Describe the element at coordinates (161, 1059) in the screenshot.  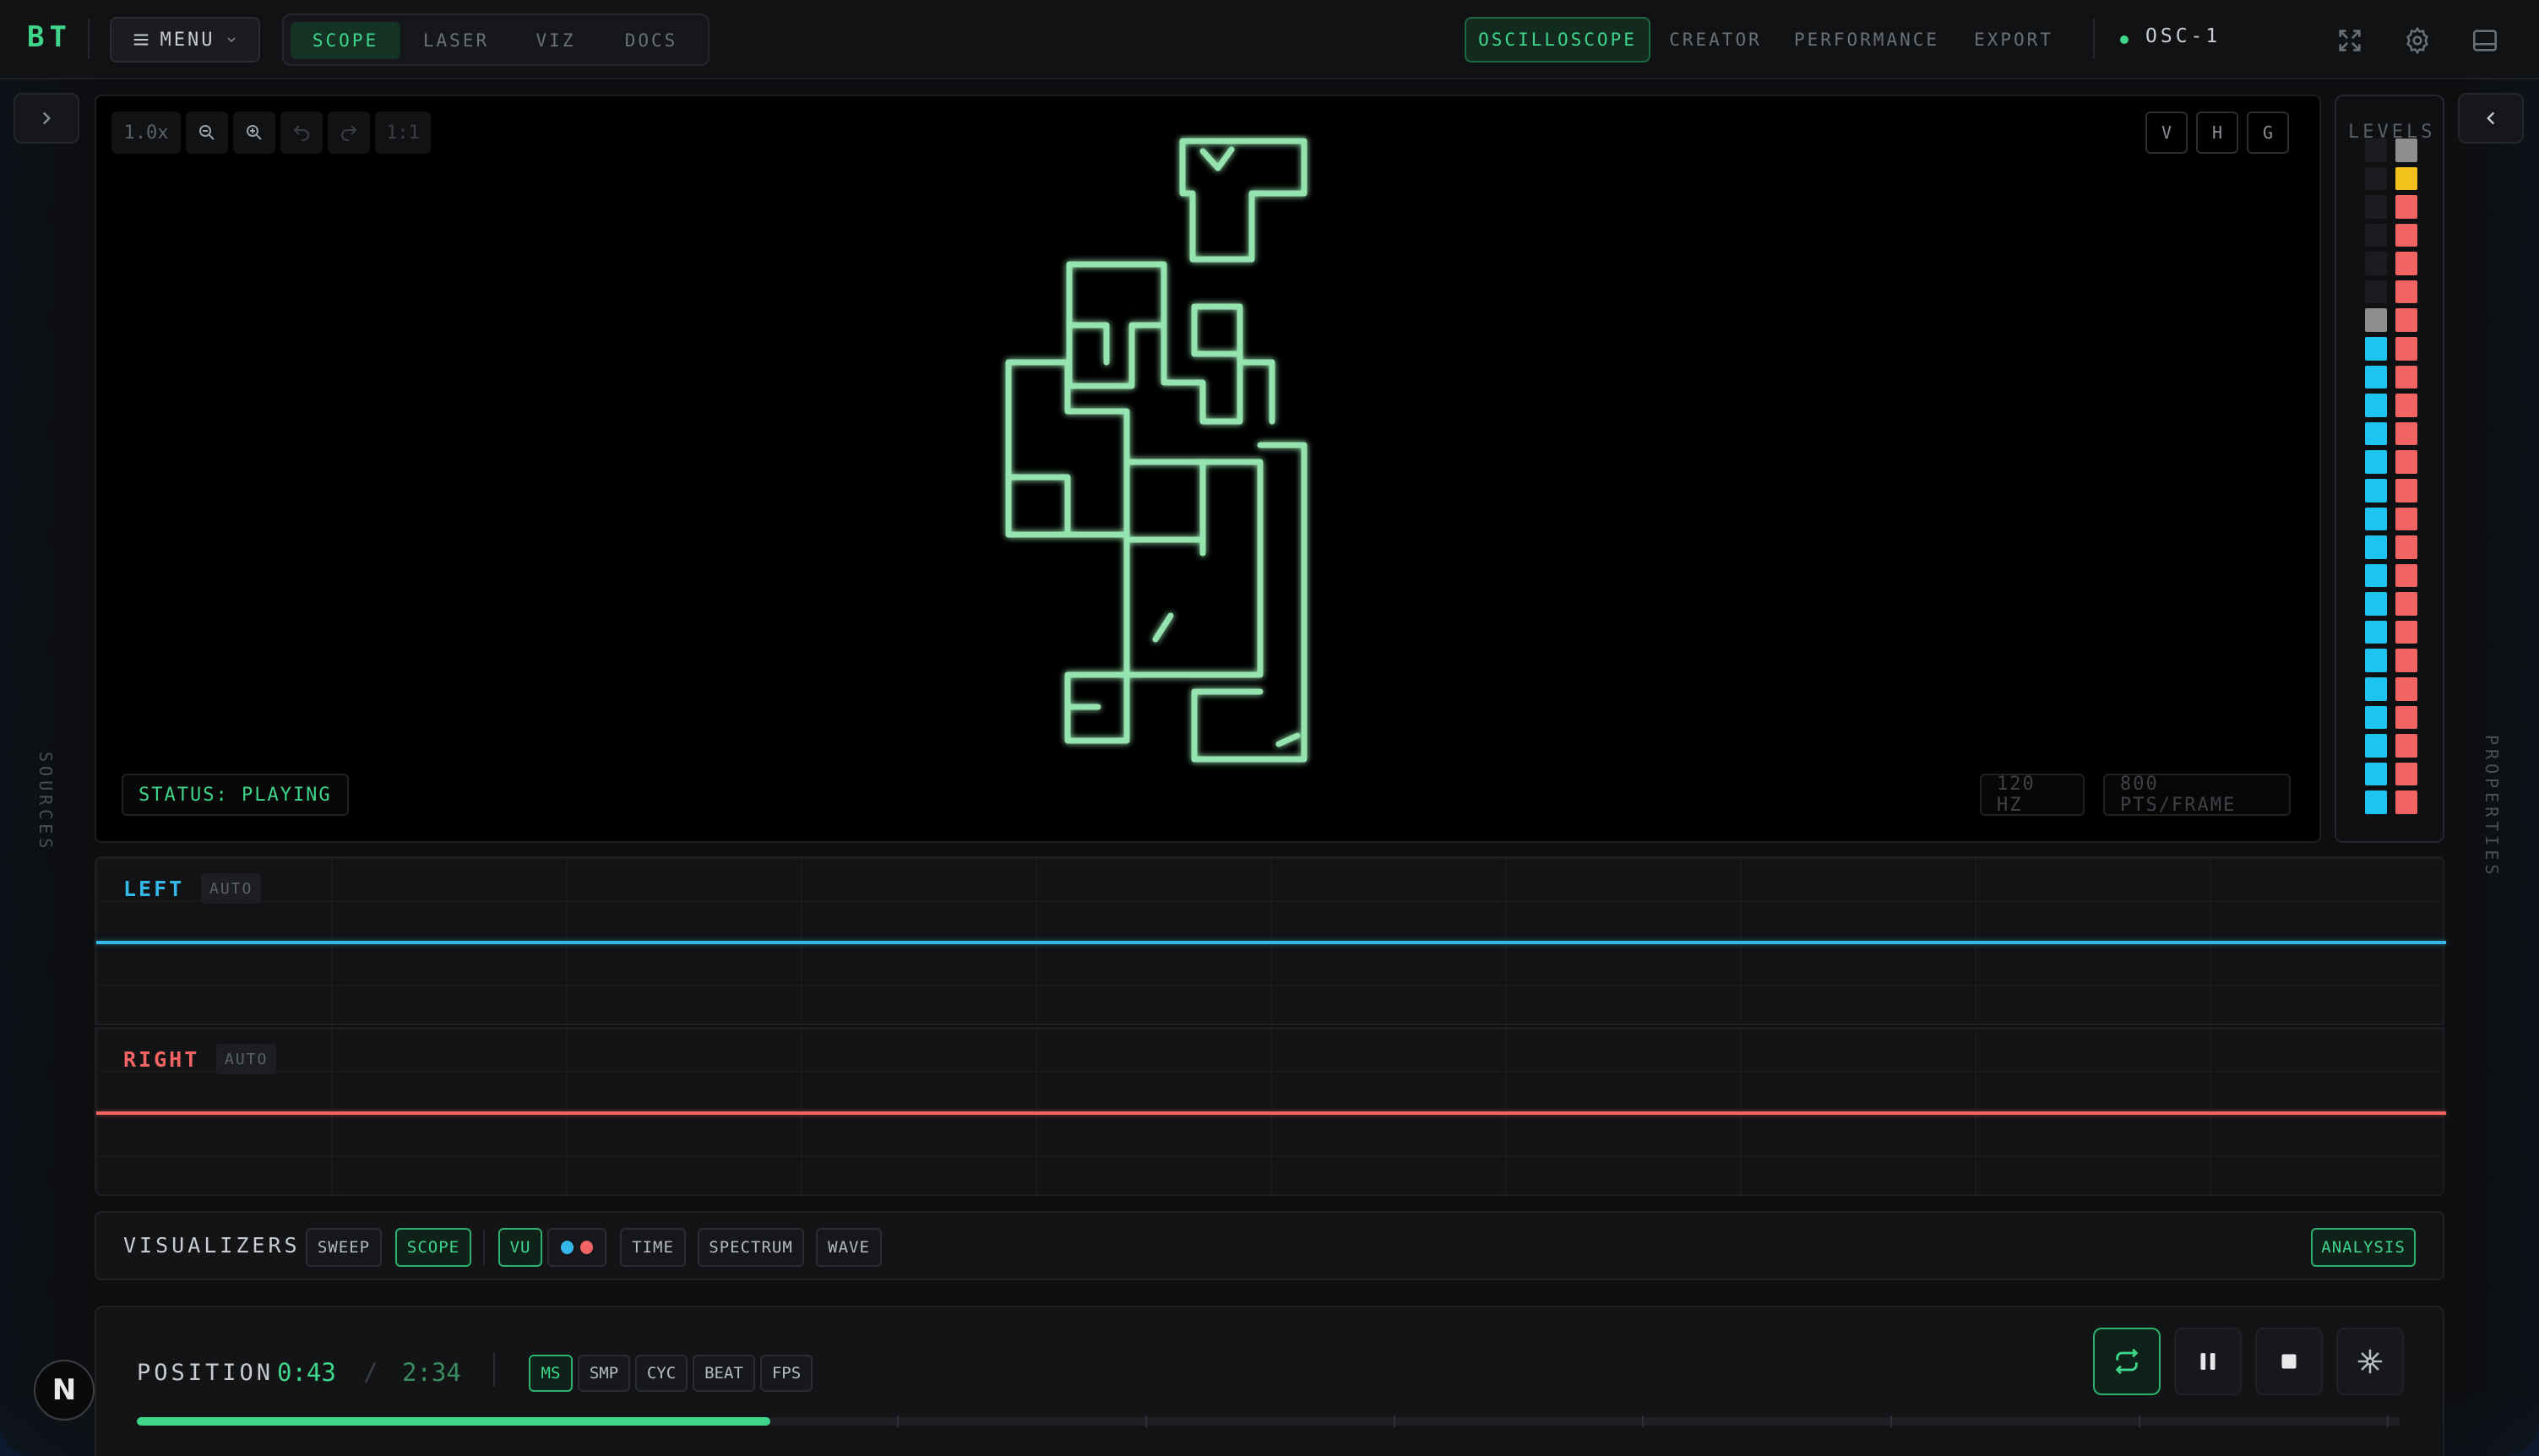
I see `right-channel-name: RIGHT` at that location.